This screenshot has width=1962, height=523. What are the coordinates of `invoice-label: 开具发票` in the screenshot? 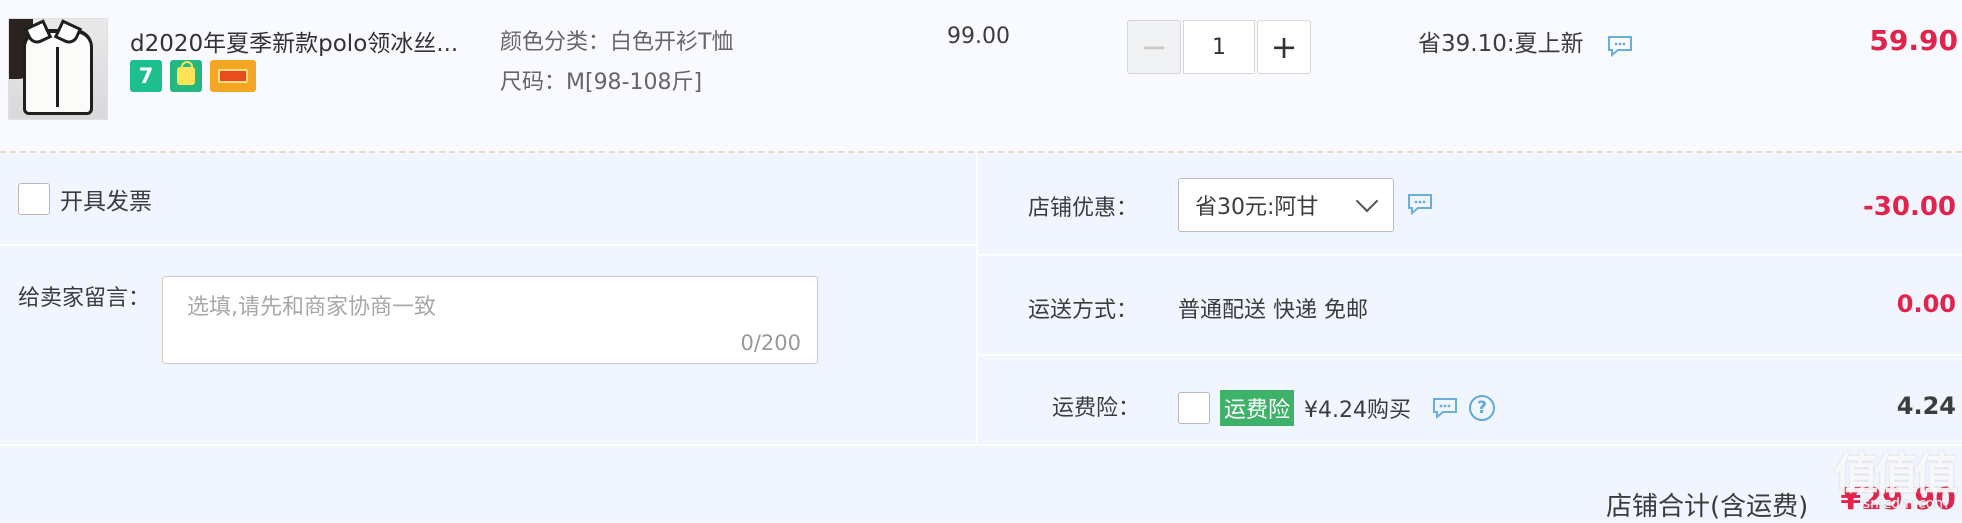 It's located at (106, 202).